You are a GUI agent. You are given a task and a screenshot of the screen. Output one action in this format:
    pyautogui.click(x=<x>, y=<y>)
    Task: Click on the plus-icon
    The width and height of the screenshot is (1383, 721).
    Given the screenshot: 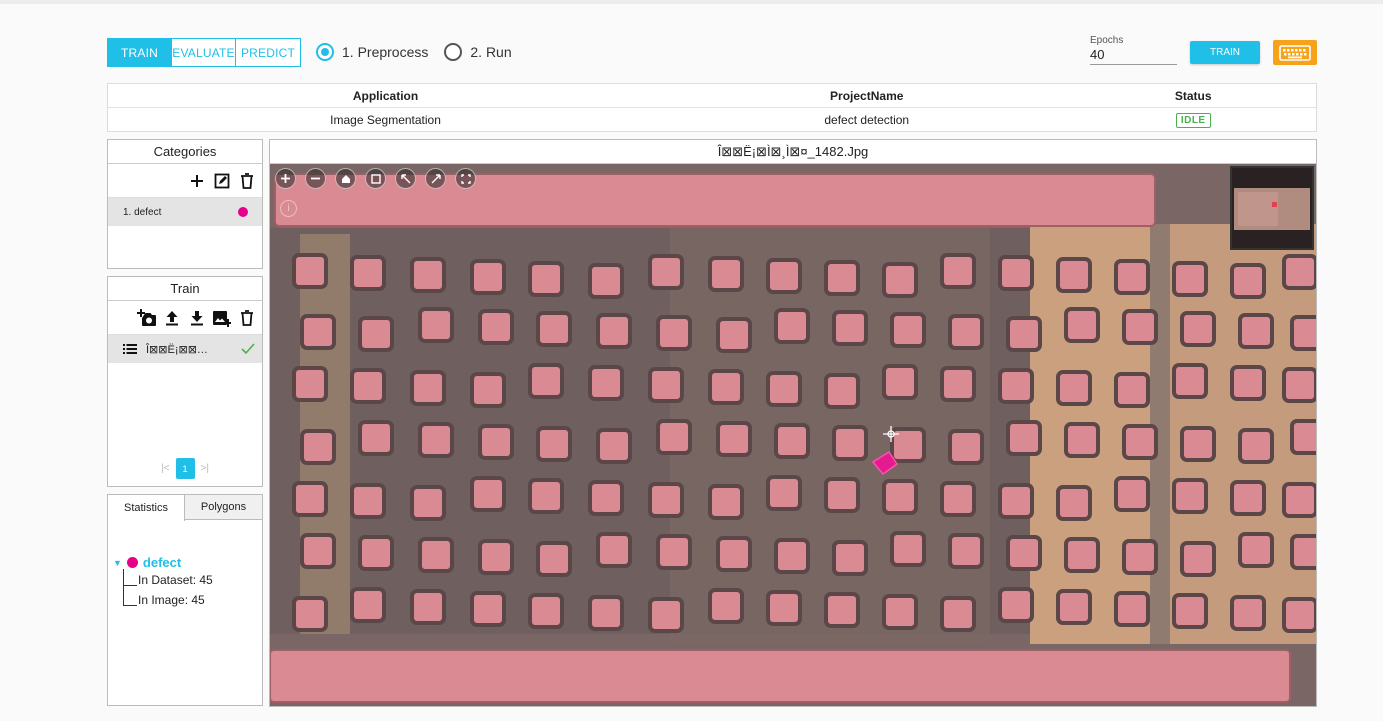 What is the action you would take?
    pyautogui.click(x=197, y=180)
    